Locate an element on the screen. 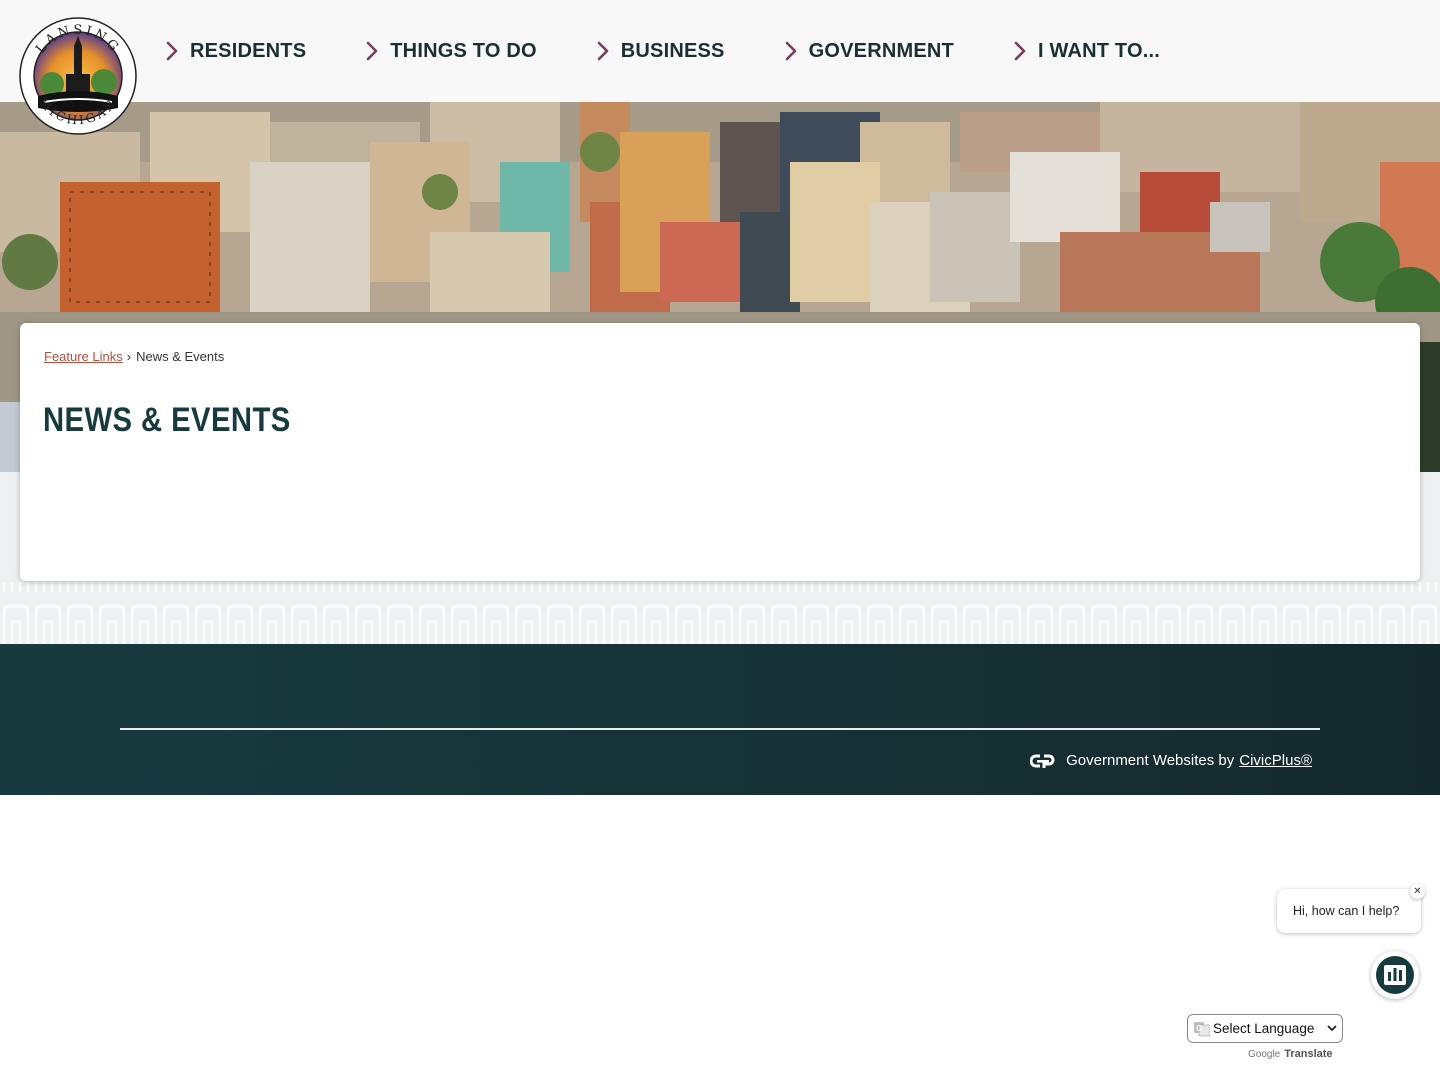 This screenshot has width=1440, height=1080. google-wordmark: Google is located at coordinates (1264, 1054).